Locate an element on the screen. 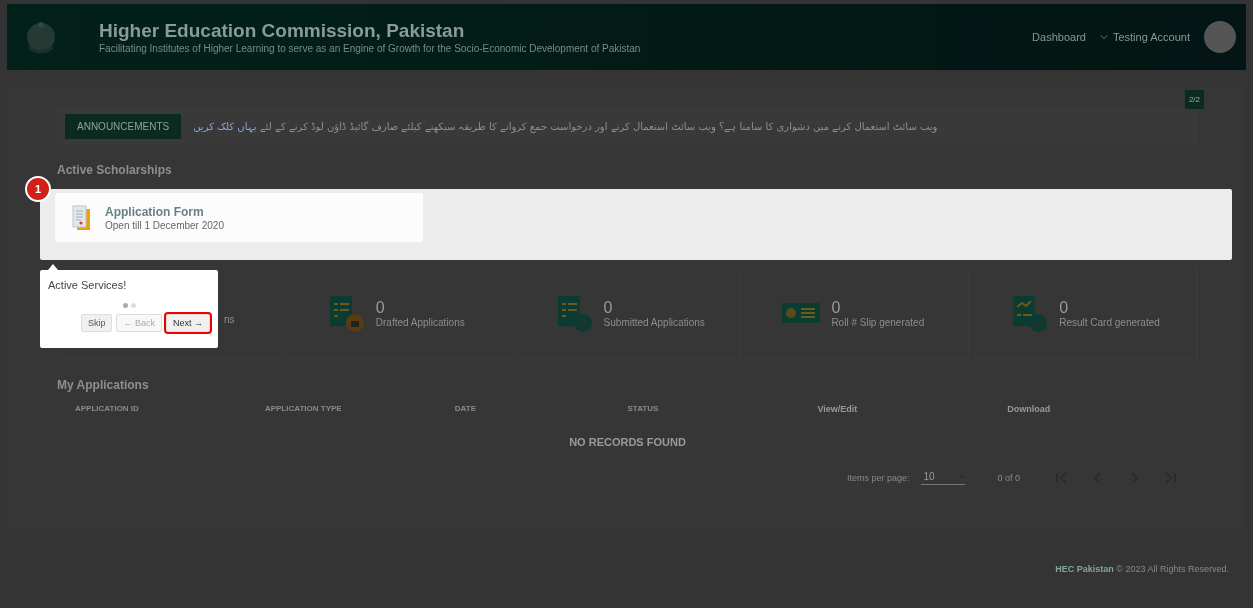  tour-button: Next → is located at coordinates (188, 323).